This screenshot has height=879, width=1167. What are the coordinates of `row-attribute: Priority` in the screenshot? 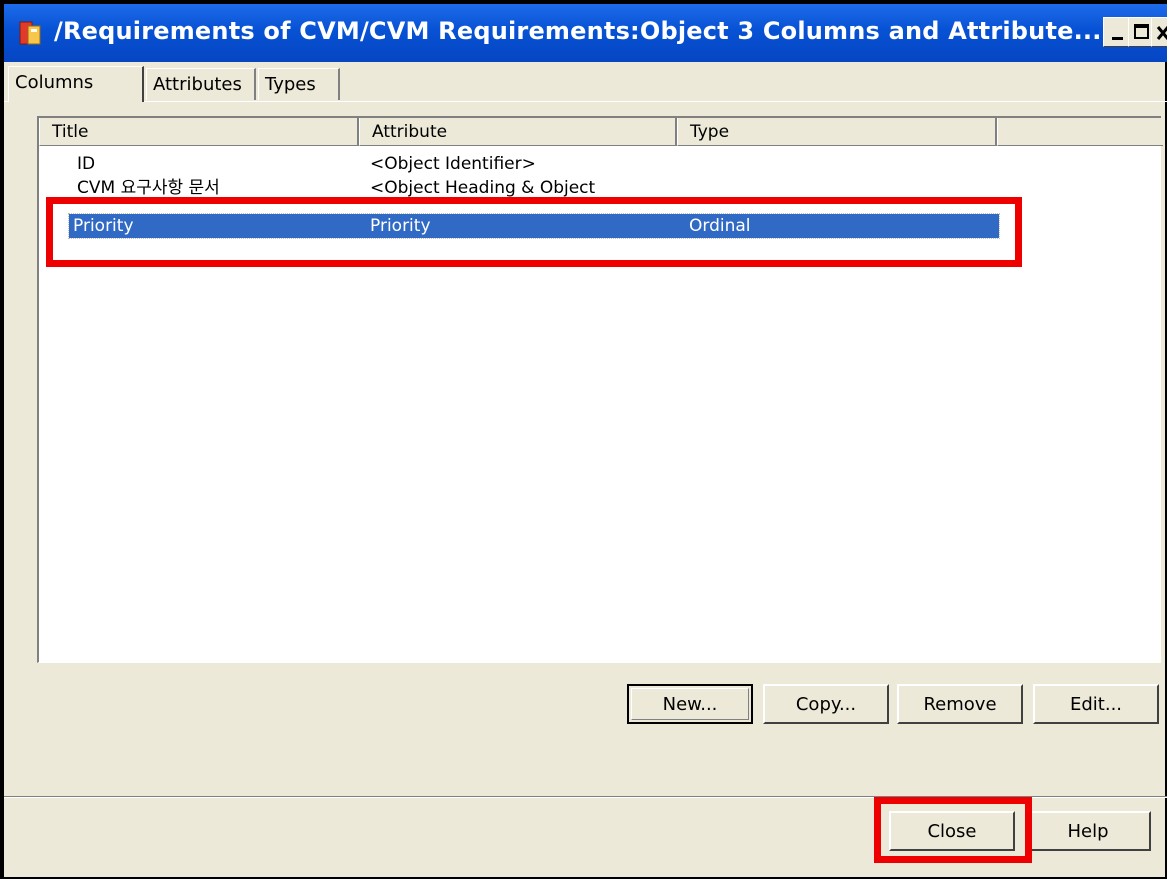 It's located at (400, 226).